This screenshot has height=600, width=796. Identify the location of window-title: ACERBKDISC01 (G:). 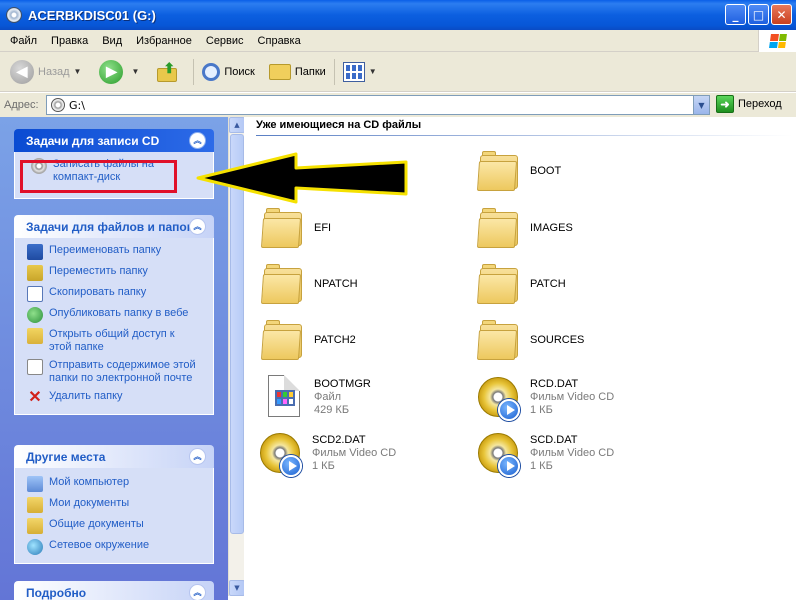
(92, 15).